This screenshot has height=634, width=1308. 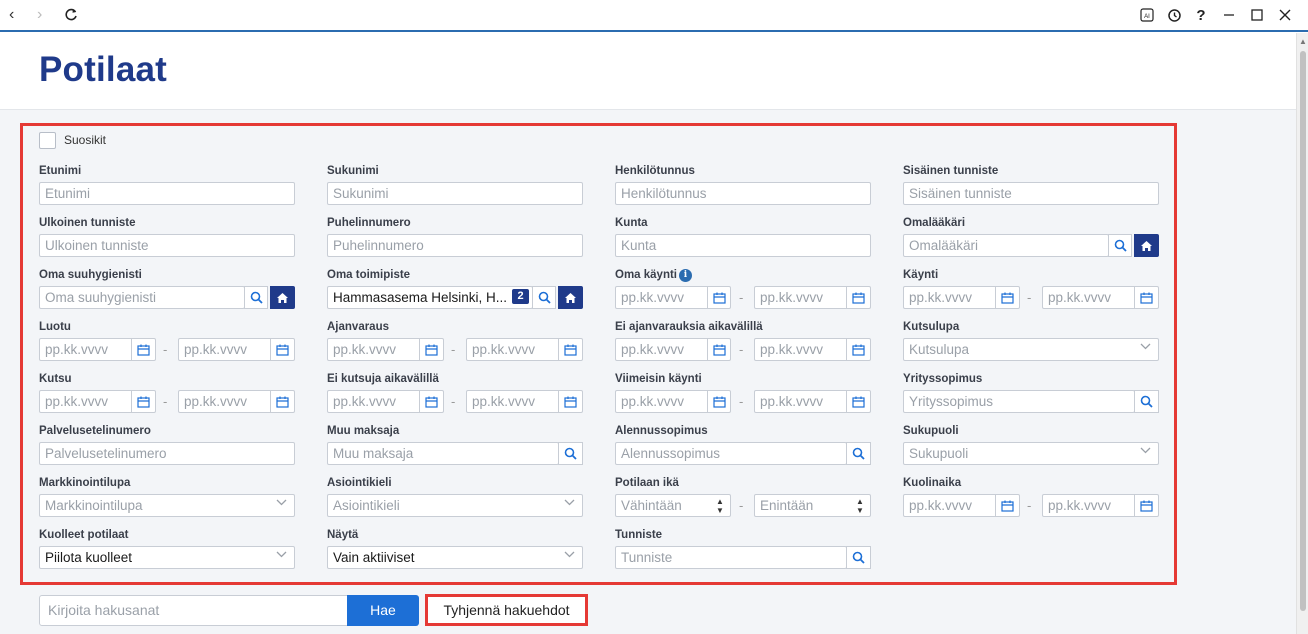 I want to click on kuolleet-select: Piilota kuolleet, so click(x=167, y=557).